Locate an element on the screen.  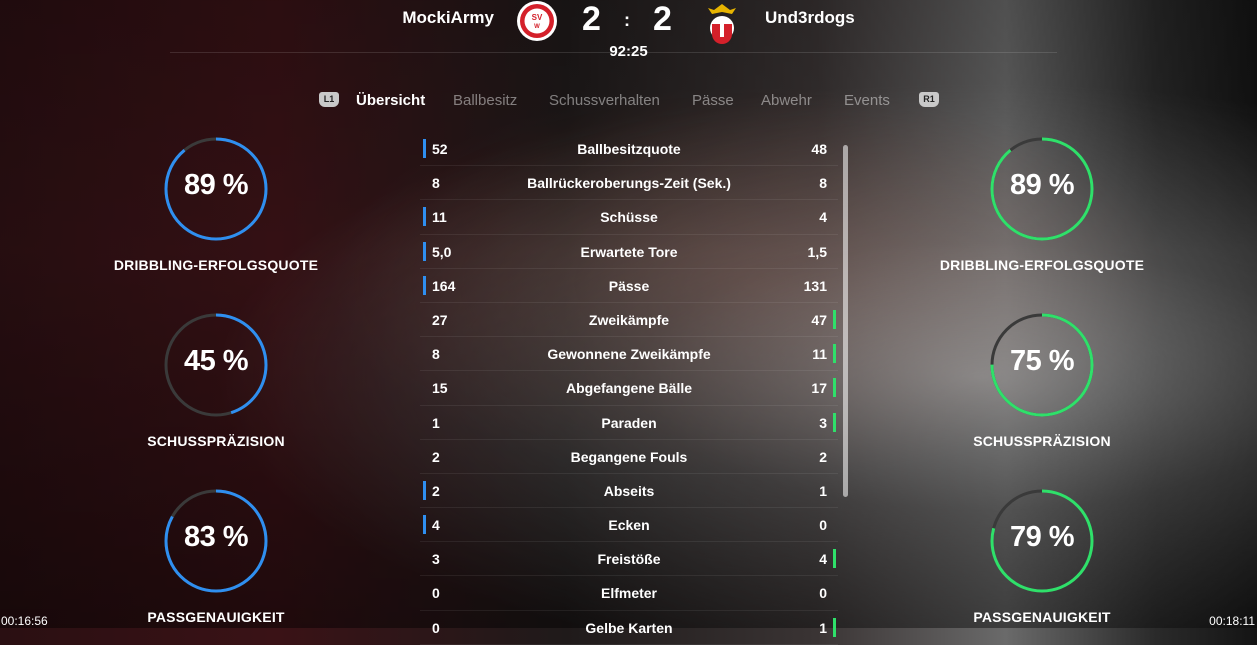
stat-row: 52 Ballbesitzquote 48 is located at coordinates (629, 149).